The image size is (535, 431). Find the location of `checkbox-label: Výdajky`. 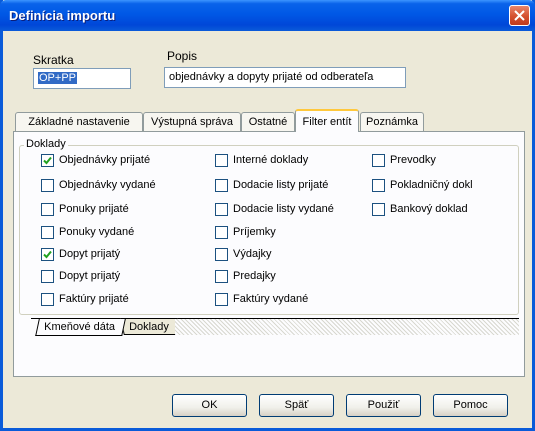

checkbox-label: Výdajky is located at coordinates (252, 254).